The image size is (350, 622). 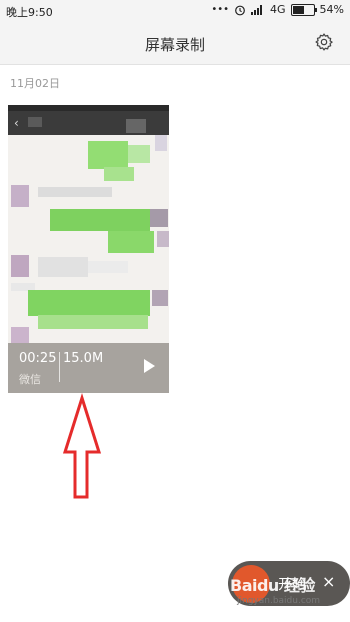 I want to click on close-icon: ×, so click(x=328, y=581).